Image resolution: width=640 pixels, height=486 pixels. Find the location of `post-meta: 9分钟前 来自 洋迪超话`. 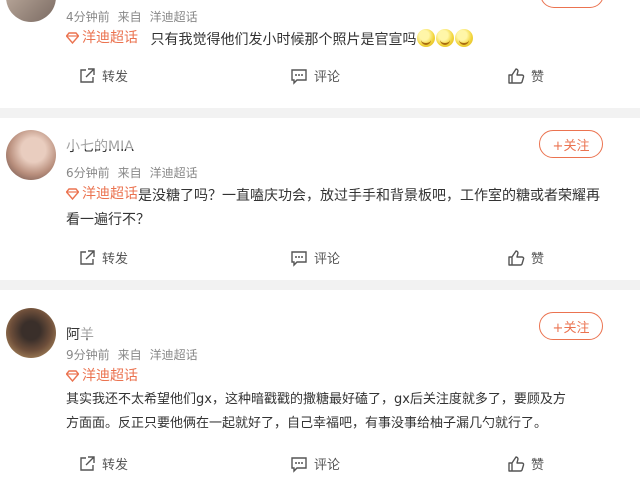

post-meta: 9分钟前 来自 洋迪超话 is located at coordinates (136, 354).